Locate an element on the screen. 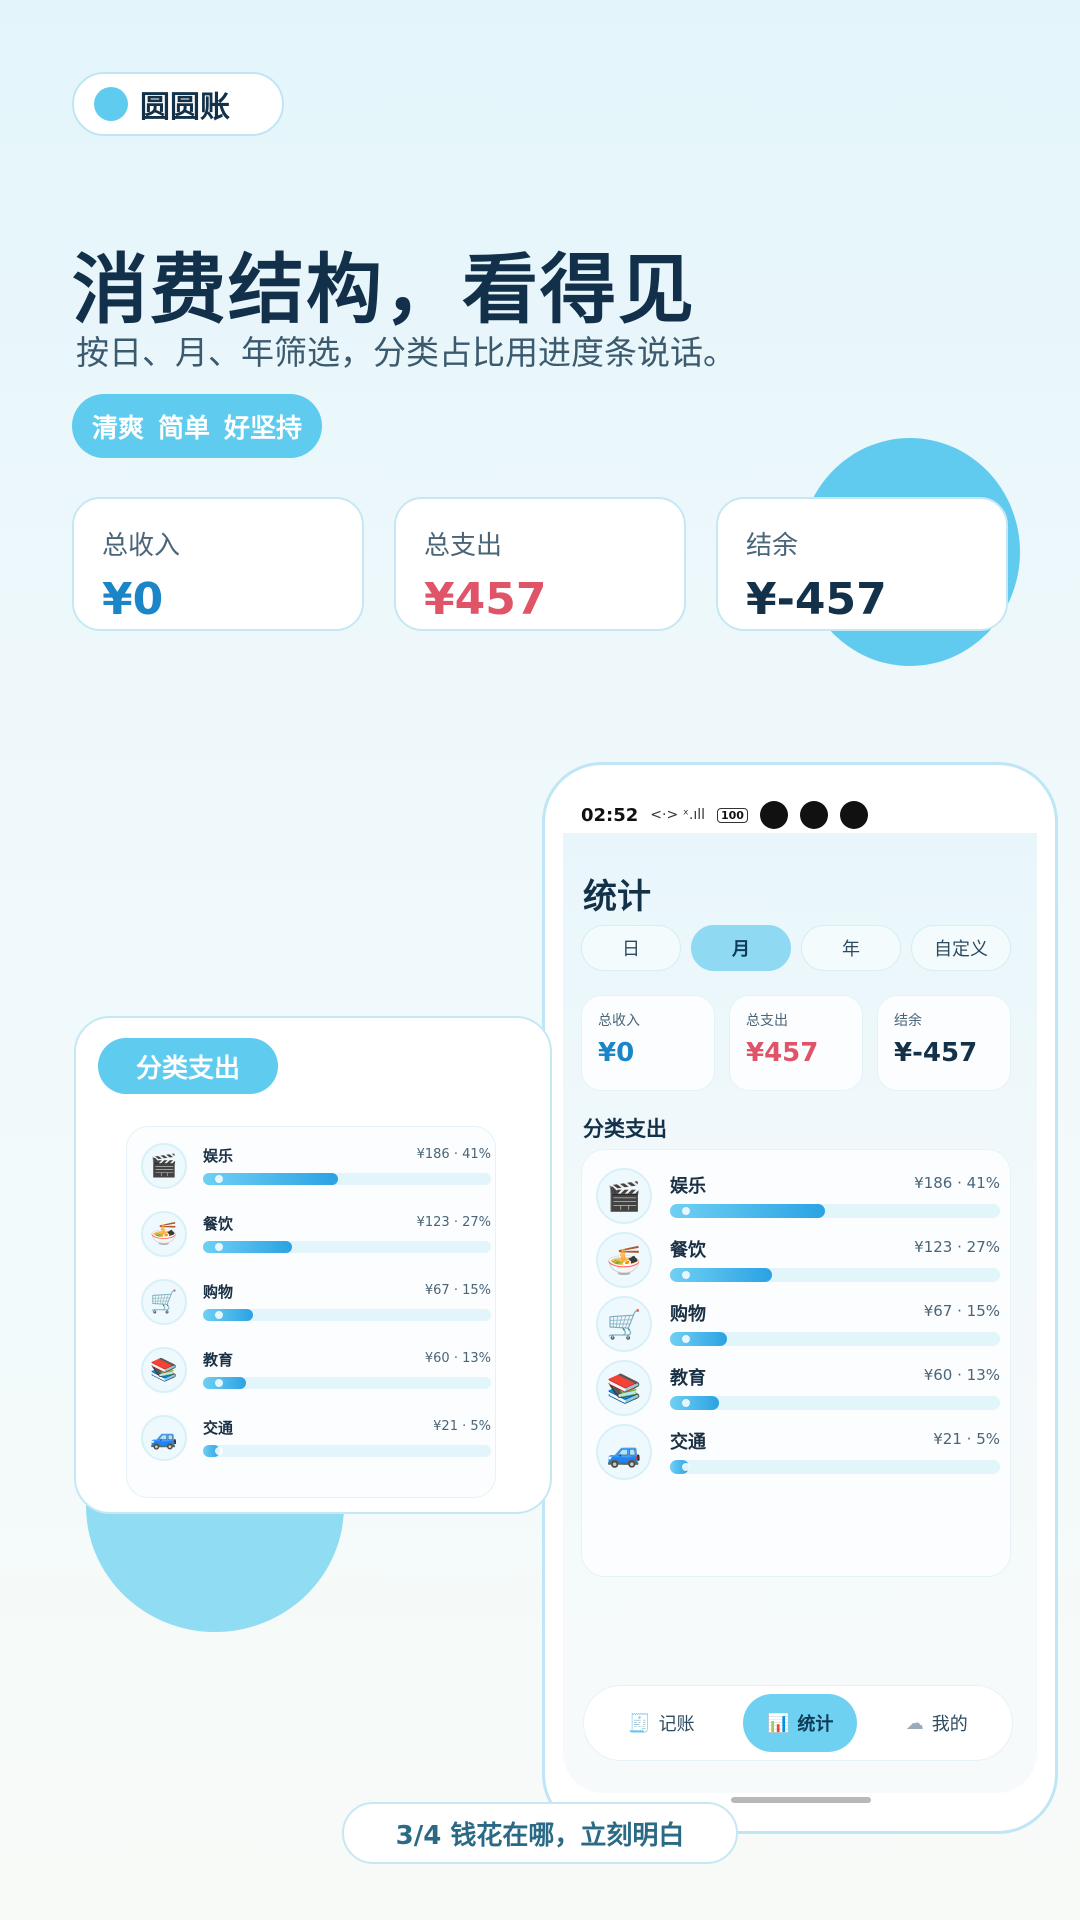 The image size is (1080, 1920). status-bar: 02:52 <·> ˣ.ıll 100 is located at coordinates (724, 815).